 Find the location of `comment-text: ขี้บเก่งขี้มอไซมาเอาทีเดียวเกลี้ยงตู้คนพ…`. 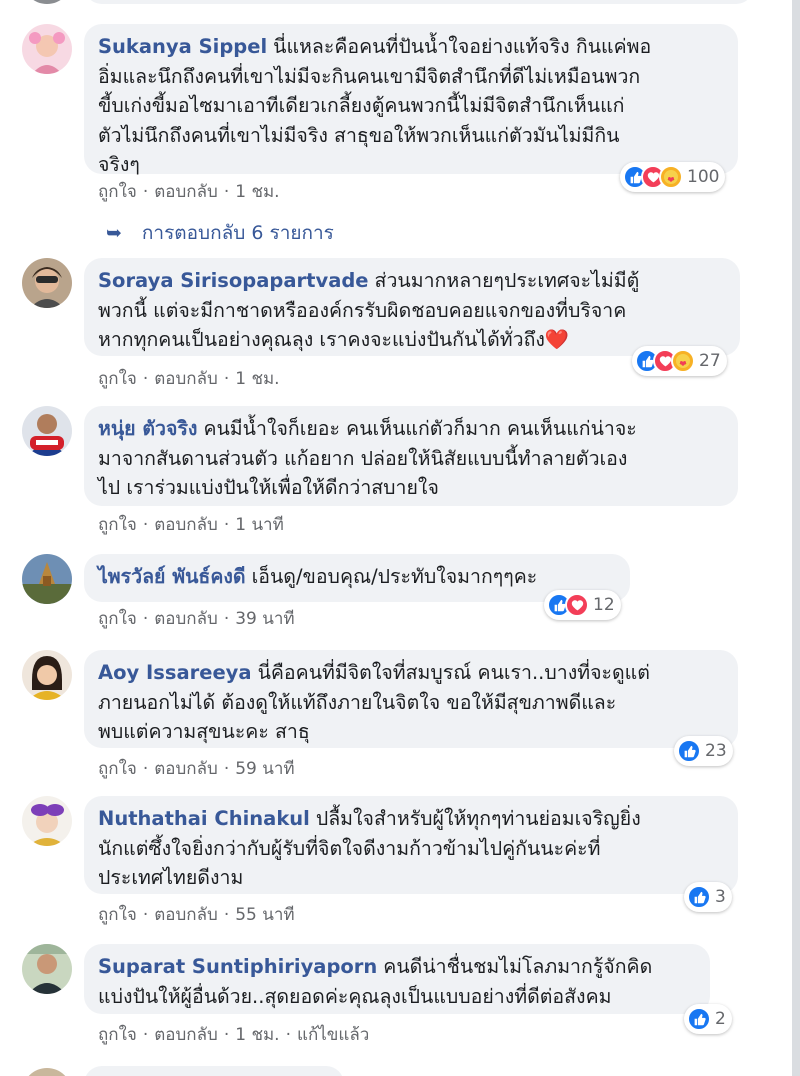

comment-text: ขี้บเก่งขี้มอไซมาเอาทีเดียวเกลี้ยงตู้คนพ… is located at coordinates (361, 105).